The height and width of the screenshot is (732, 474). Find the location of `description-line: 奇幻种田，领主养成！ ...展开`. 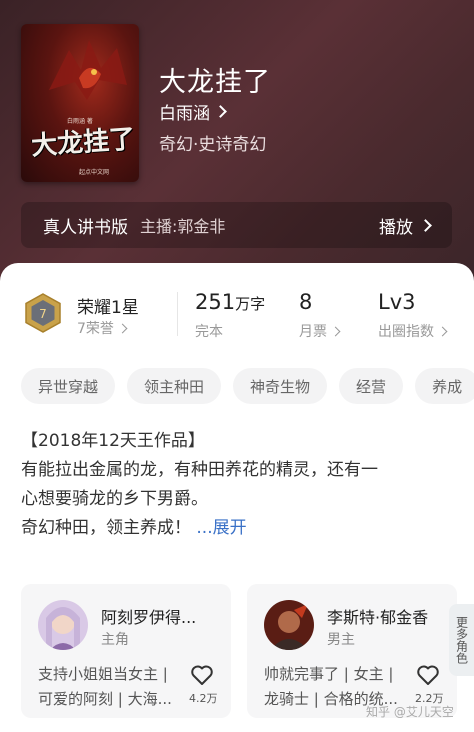

description-line: 奇幻种田，领主养成！ ...展开 is located at coordinates (237, 528).